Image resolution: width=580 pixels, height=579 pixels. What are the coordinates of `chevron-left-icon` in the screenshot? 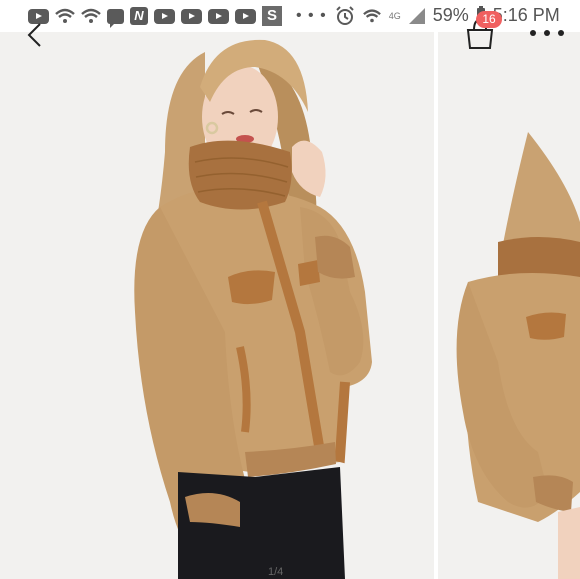 It's located at (34, 35).